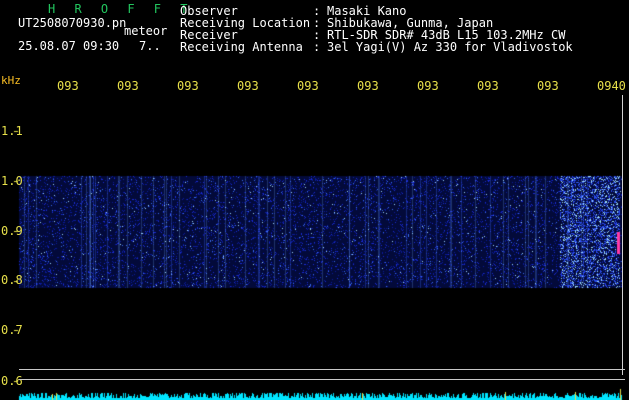  Describe the element at coordinates (12, 280) in the screenshot. I see `frequency-tick: 0.8` at that location.